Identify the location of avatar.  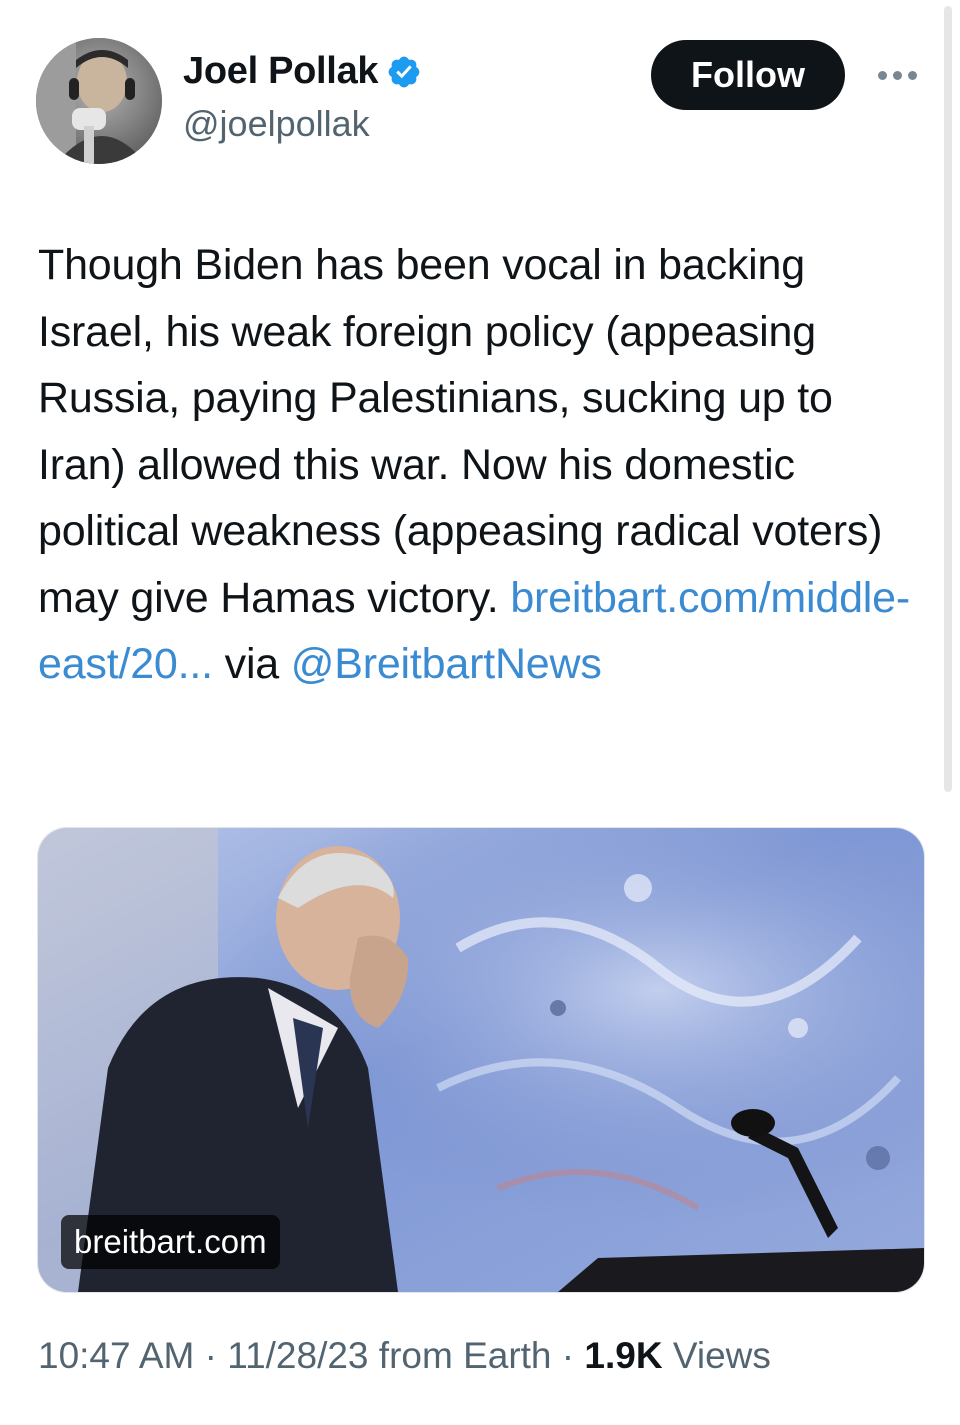
(99, 101).